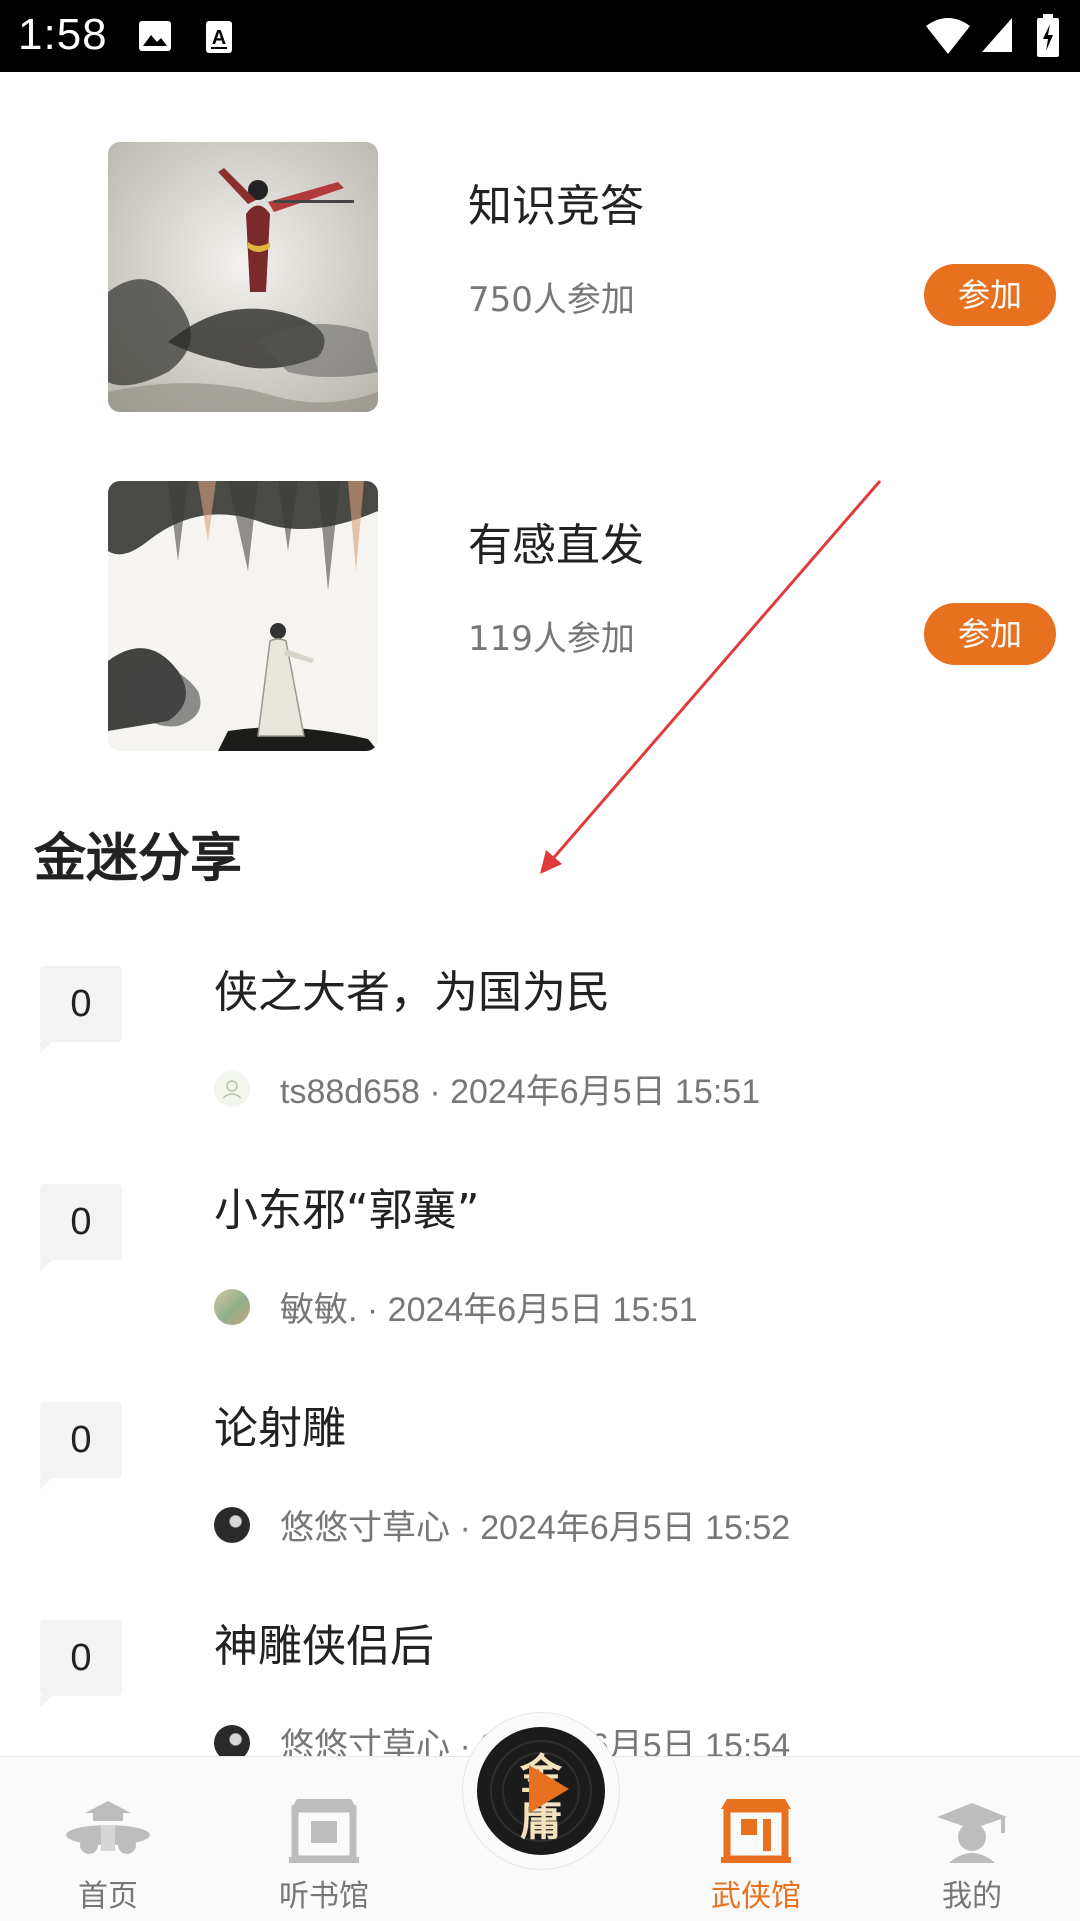 The width and height of the screenshot is (1080, 1921). What do you see at coordinates (756, 1896) in the screenshot?
I see `nav-label: 武侠馆` at bounding box center [756, 1896].